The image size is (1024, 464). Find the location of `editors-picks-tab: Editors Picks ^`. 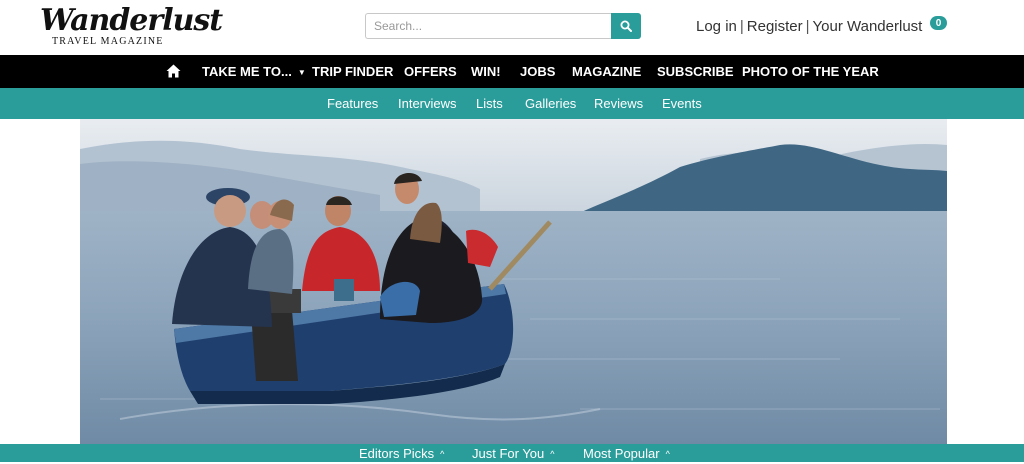

editors-picks-tab: Editors Picks ^ is located at coordinates (401, 453).